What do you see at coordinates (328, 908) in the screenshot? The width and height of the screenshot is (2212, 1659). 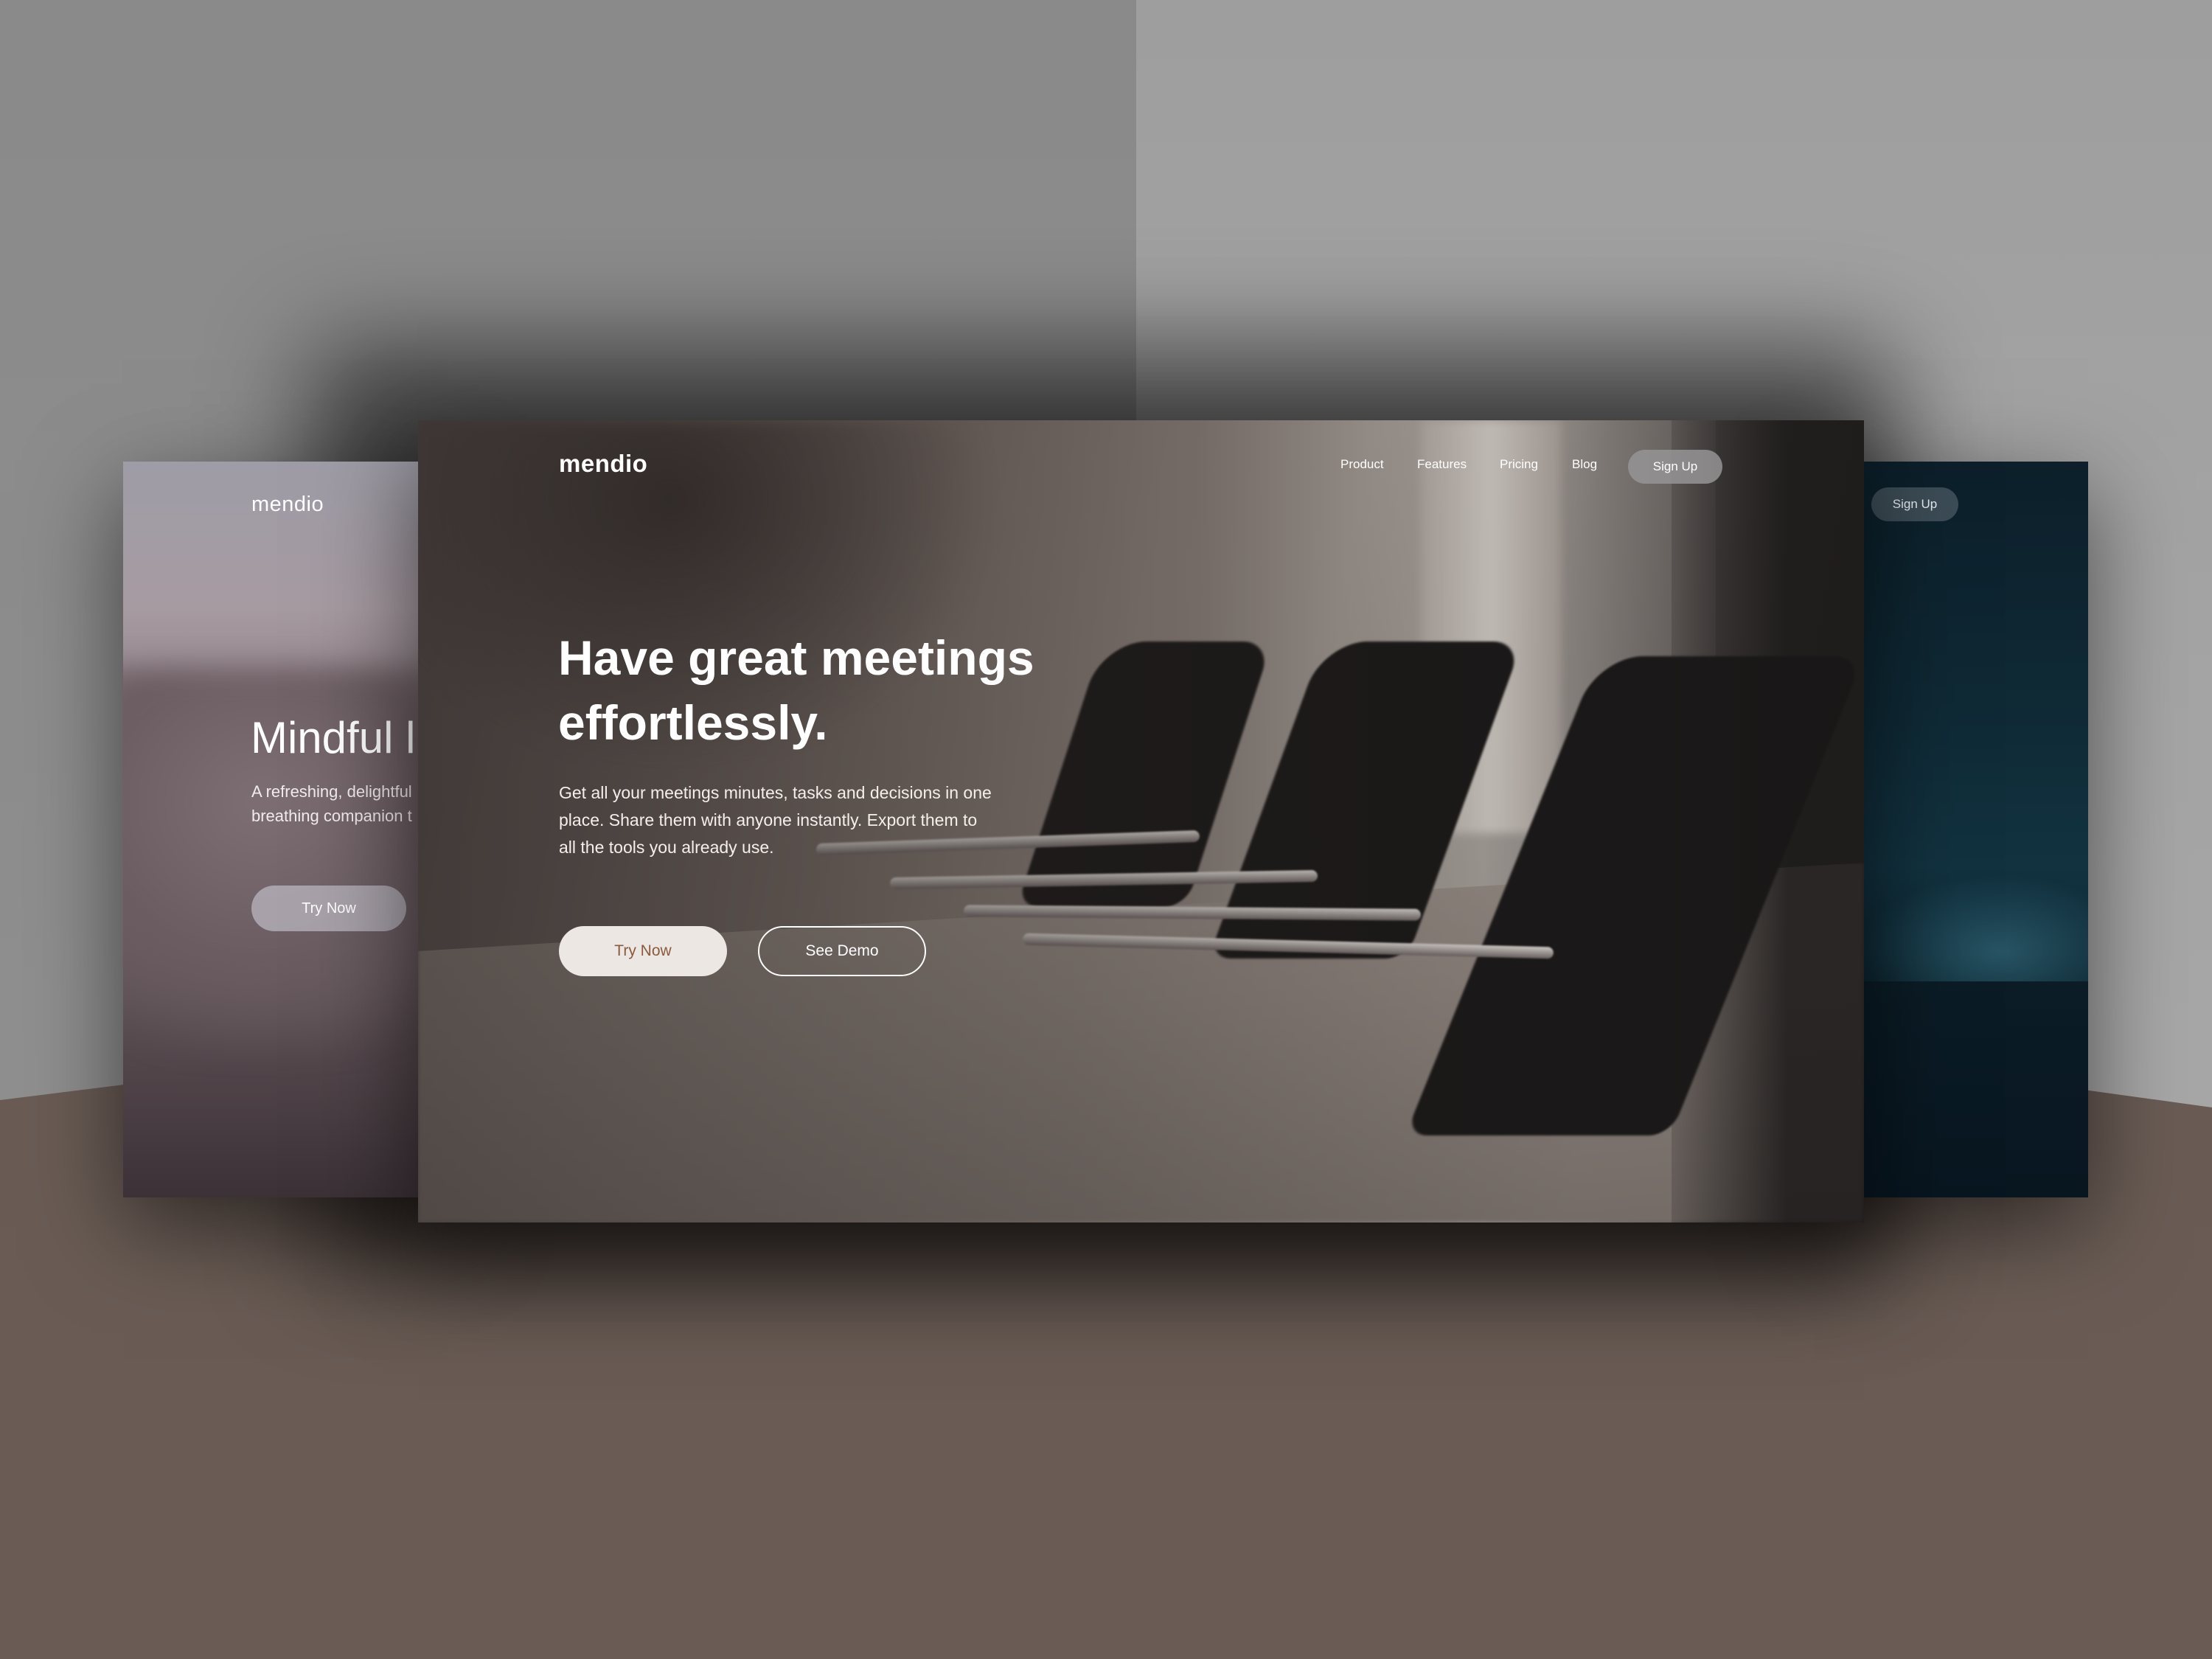 I see `left-try-now-button: Try Now` at bounding box center [328, 908].